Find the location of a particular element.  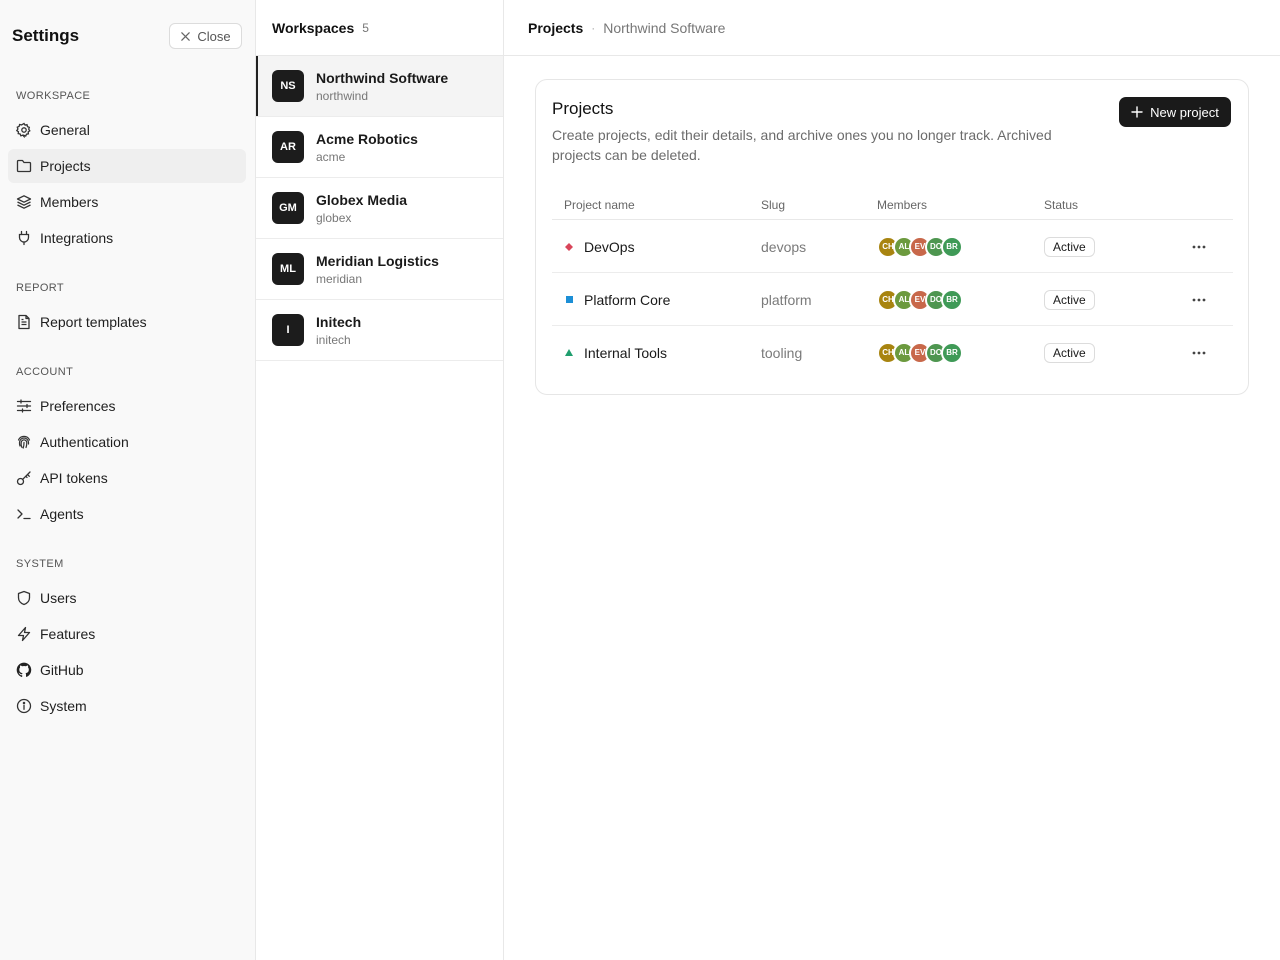

workspace-name: Northwind Software is located at coordinates (382, 77).